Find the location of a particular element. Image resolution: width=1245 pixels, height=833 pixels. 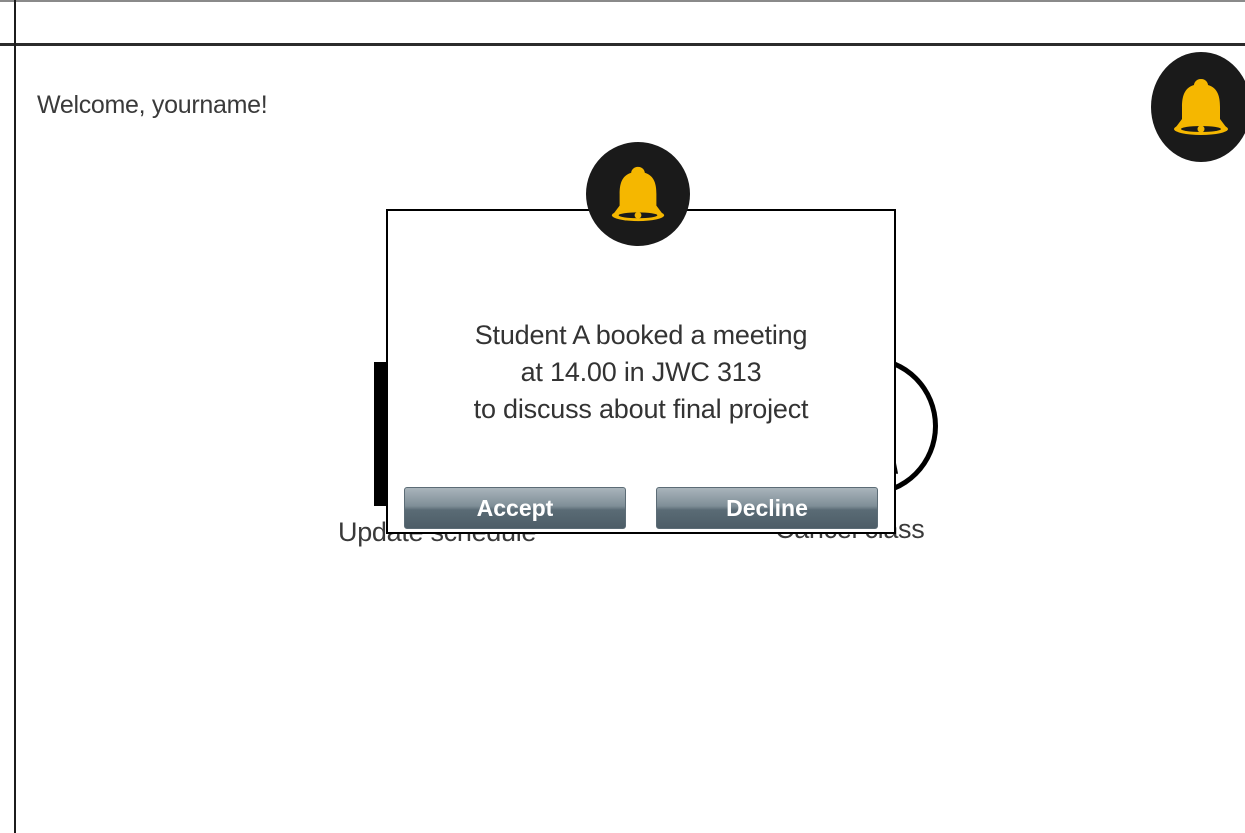

notification-bell-button is located at coordinates (1198, 107).